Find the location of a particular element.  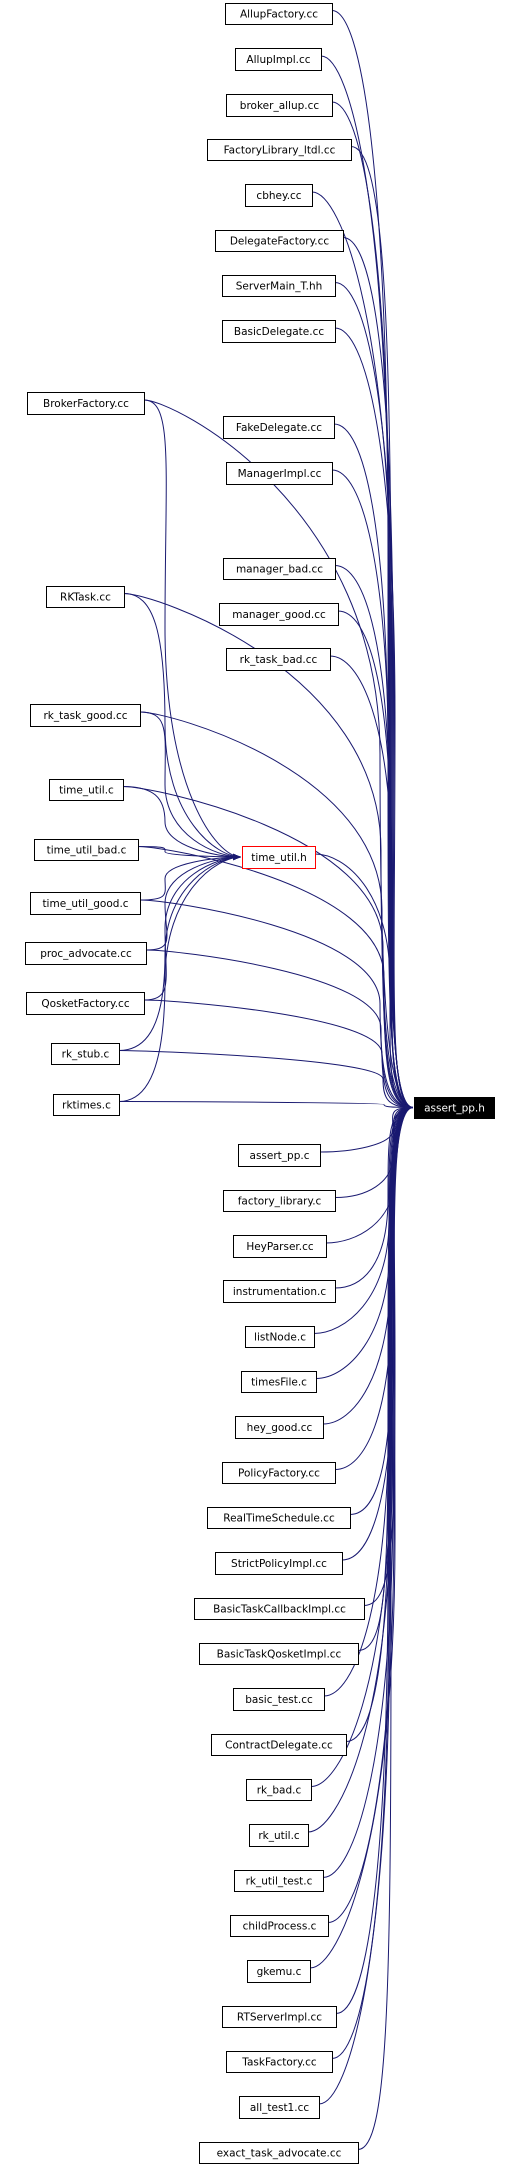

edge-fakedelegate-cc-to-assert-pp-h is located at coordinates (373, 767).